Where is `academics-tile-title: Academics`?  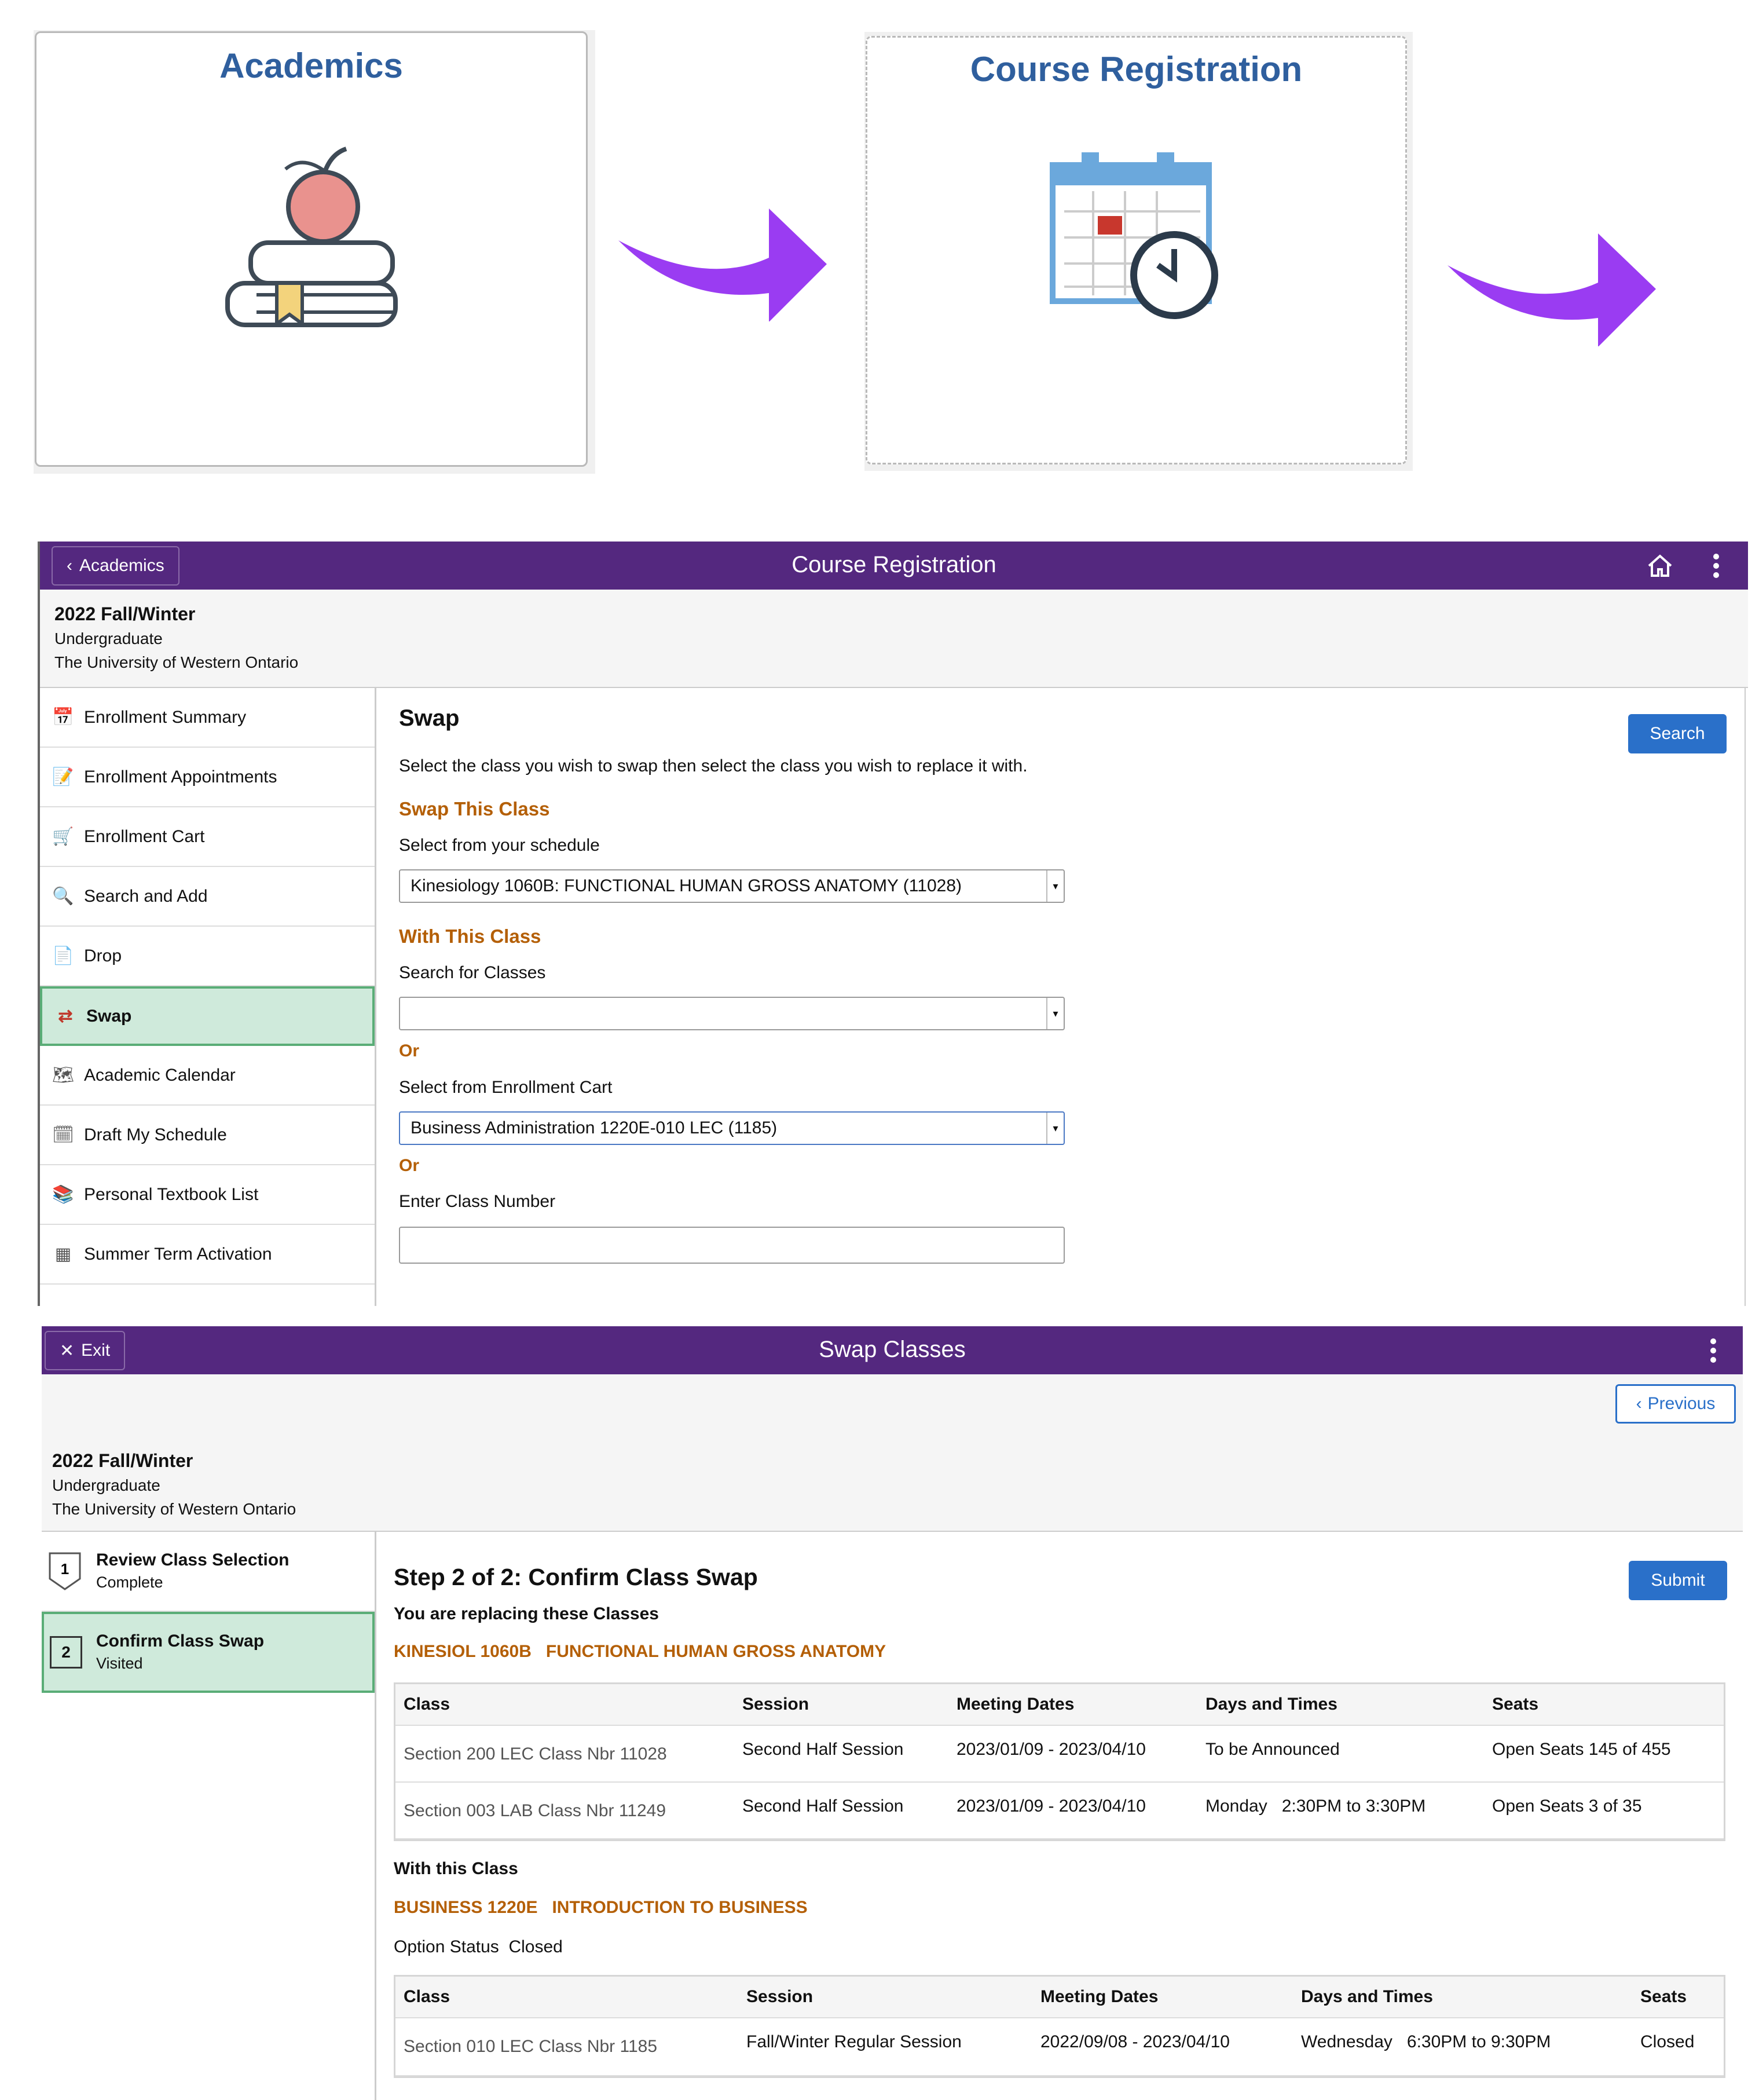 academics-tile-title: Academics is located at coordinates (311, 65).